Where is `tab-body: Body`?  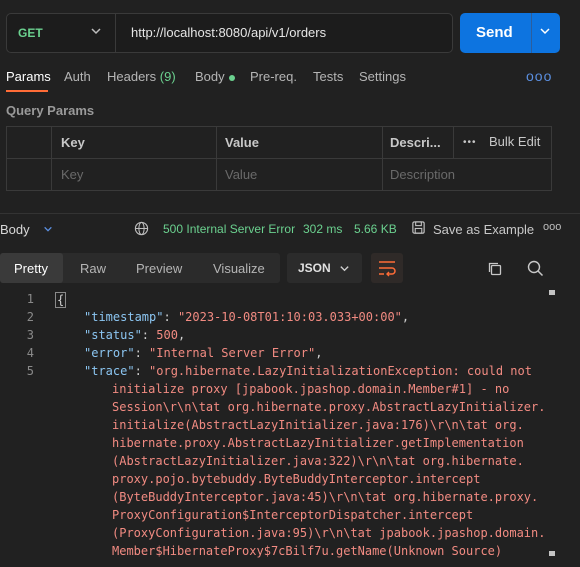
tab-body: Body is located at coordinates (215, 76).